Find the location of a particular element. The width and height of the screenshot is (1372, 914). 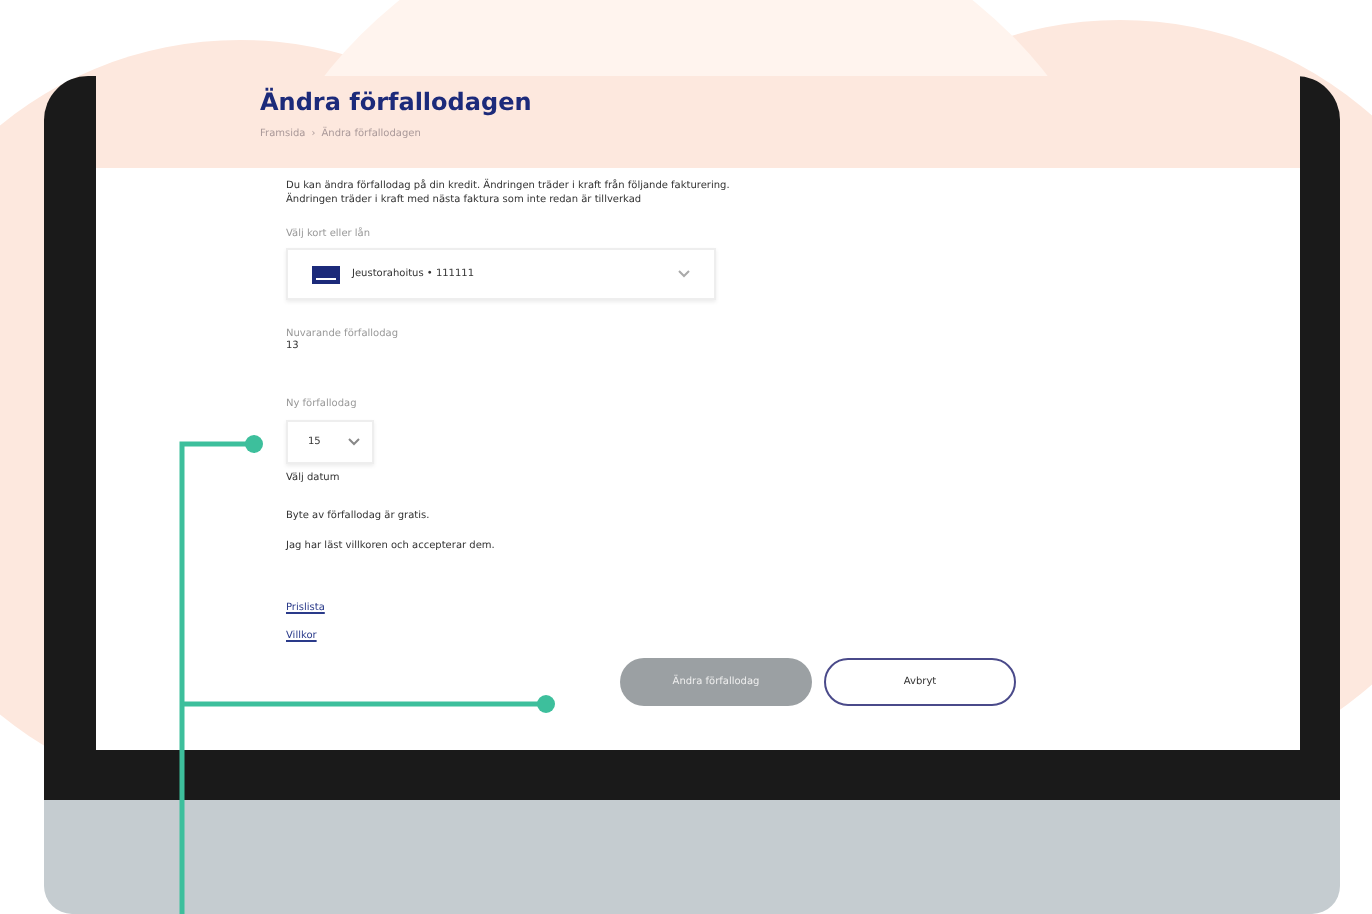

card-icon is located at coordinates (326, 274).